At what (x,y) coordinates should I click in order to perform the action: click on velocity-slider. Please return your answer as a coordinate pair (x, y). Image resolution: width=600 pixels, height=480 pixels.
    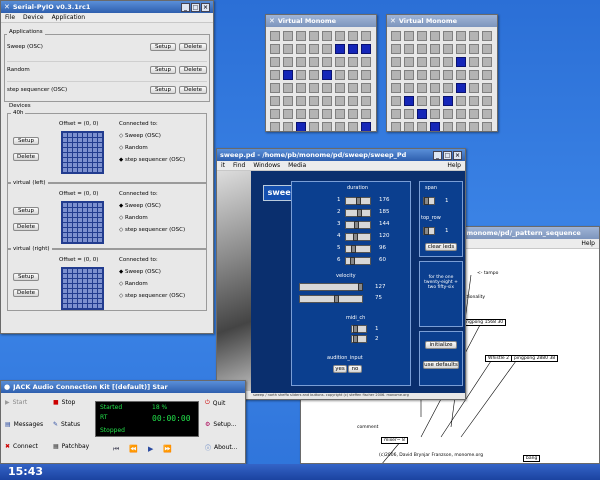
    Looking at the image, I should click on (331, 287).